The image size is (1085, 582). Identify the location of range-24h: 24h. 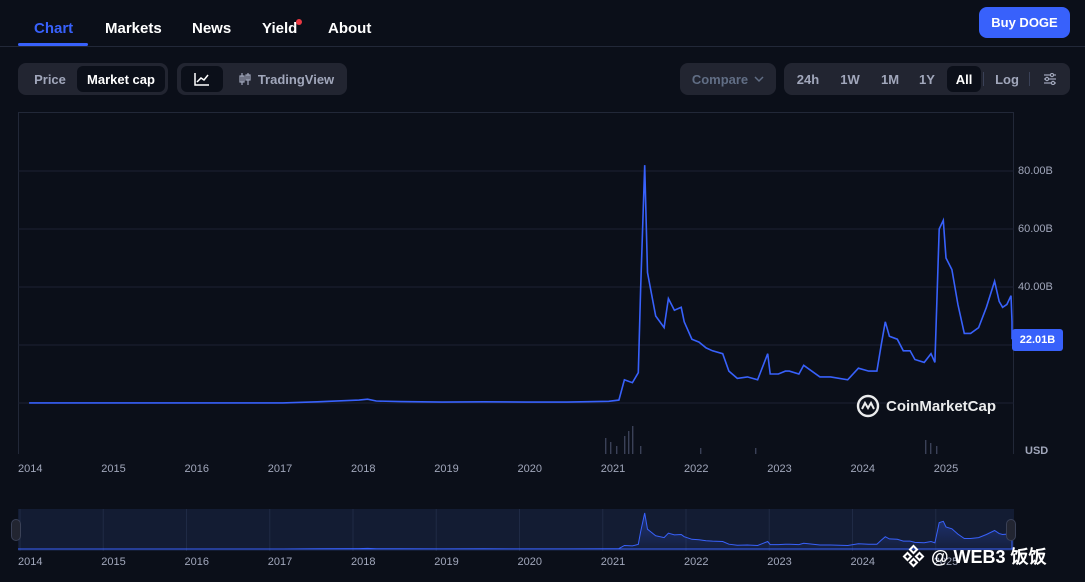
(808, 79).